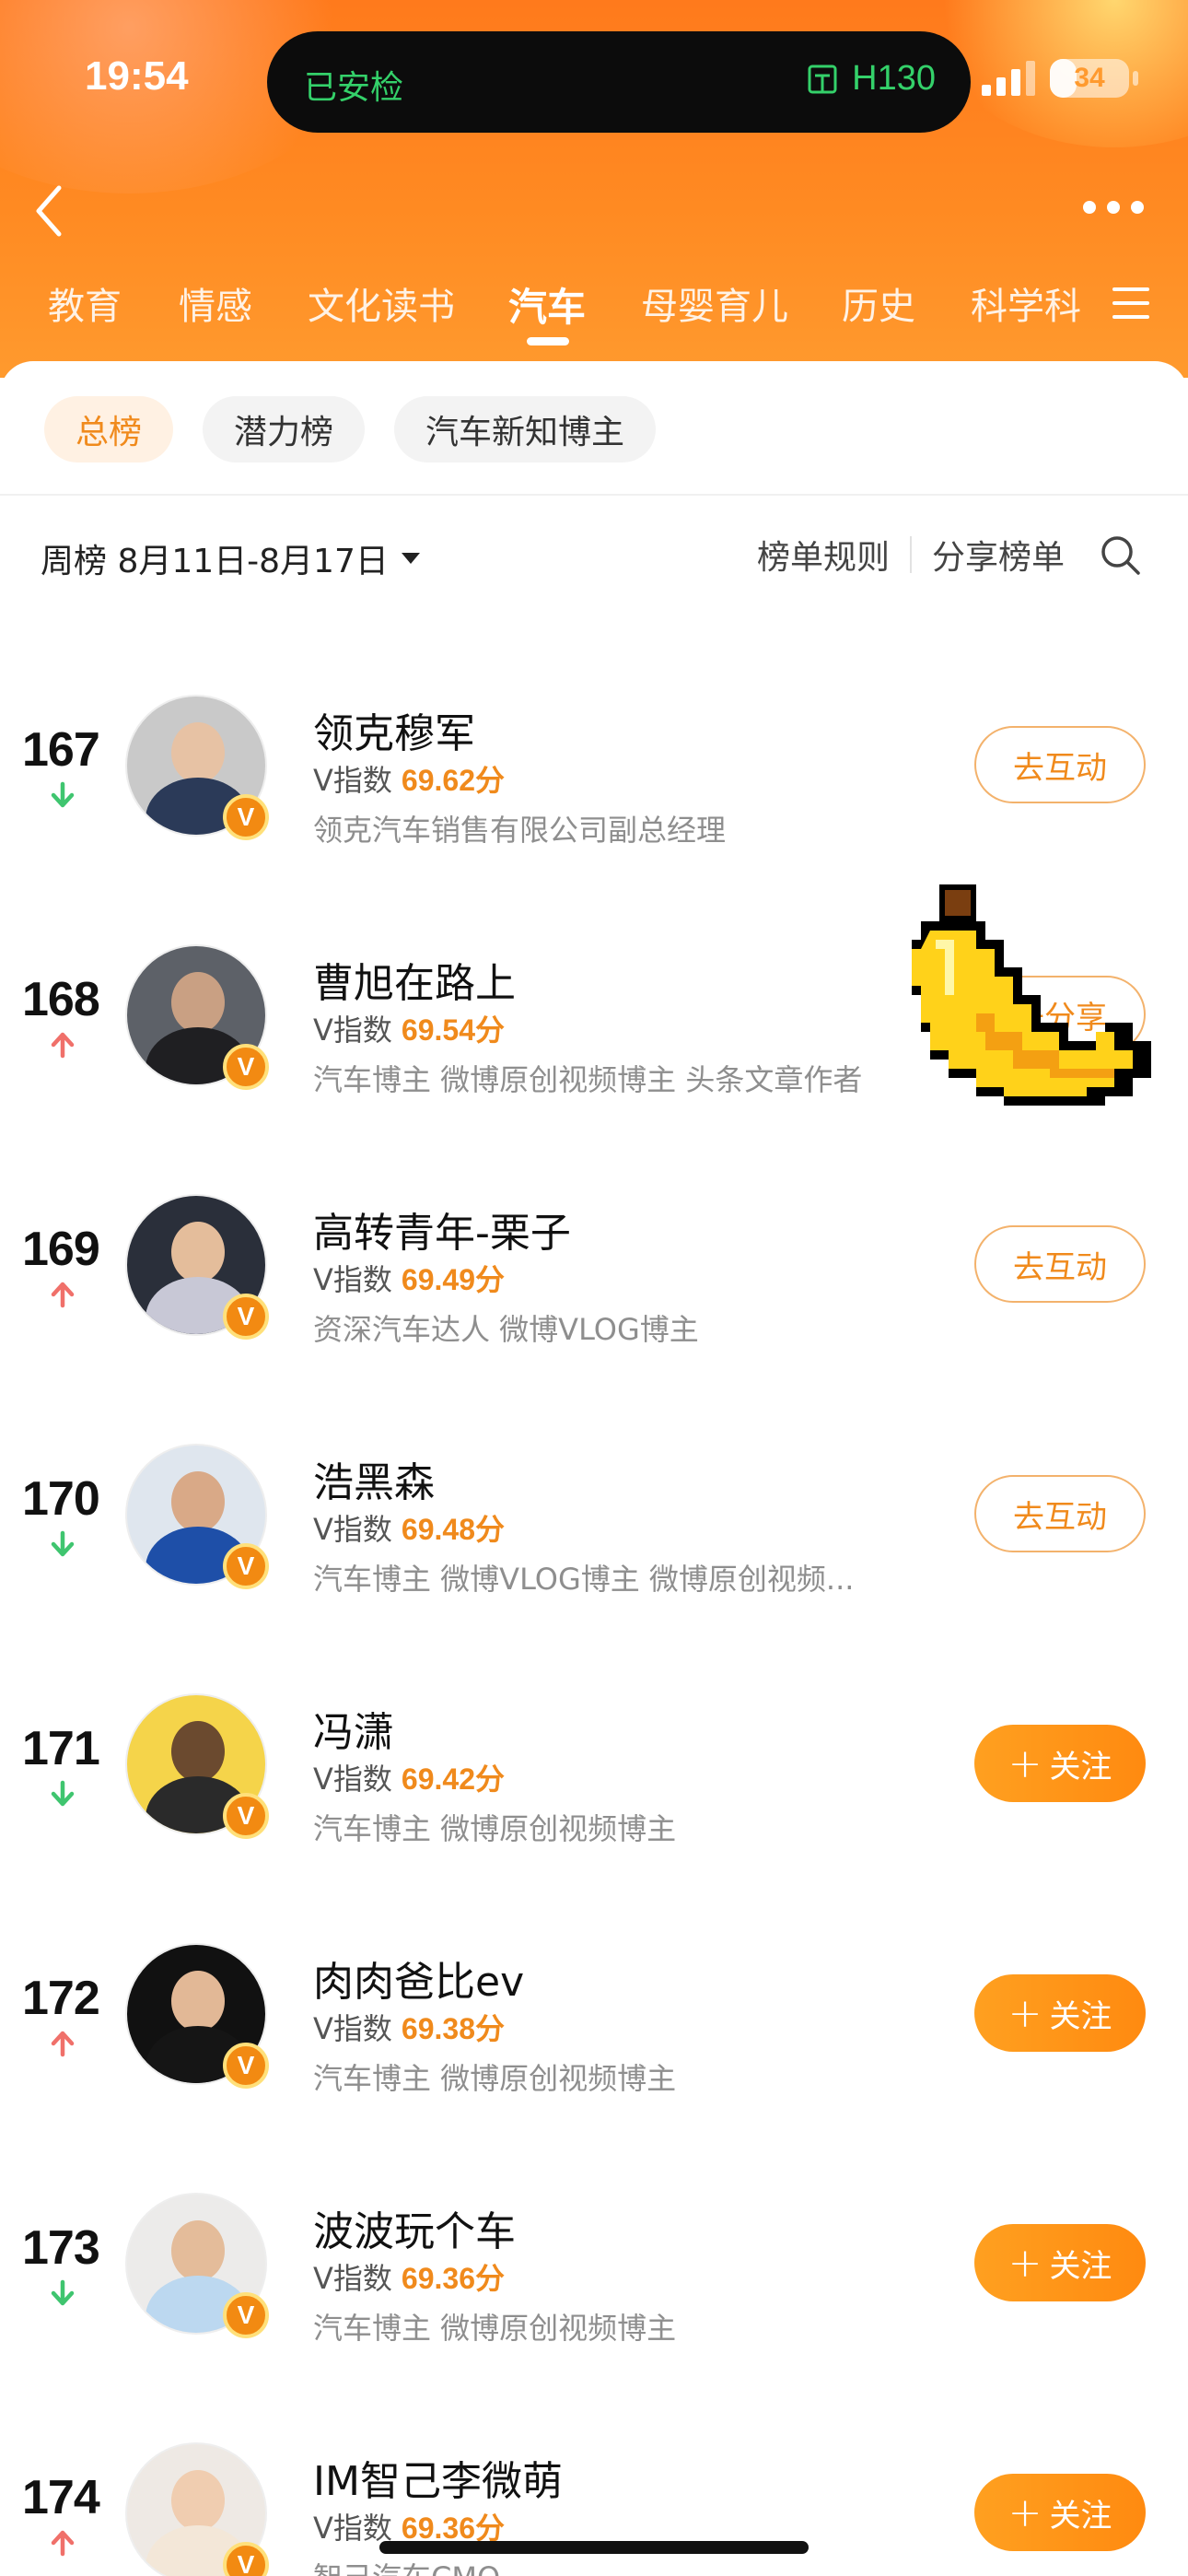 The width and height of the screenshot is (1188, 2576). Describe the element at coordinates (1089, 78) in the screenshot. I see `battery-percent: 34` at that location.